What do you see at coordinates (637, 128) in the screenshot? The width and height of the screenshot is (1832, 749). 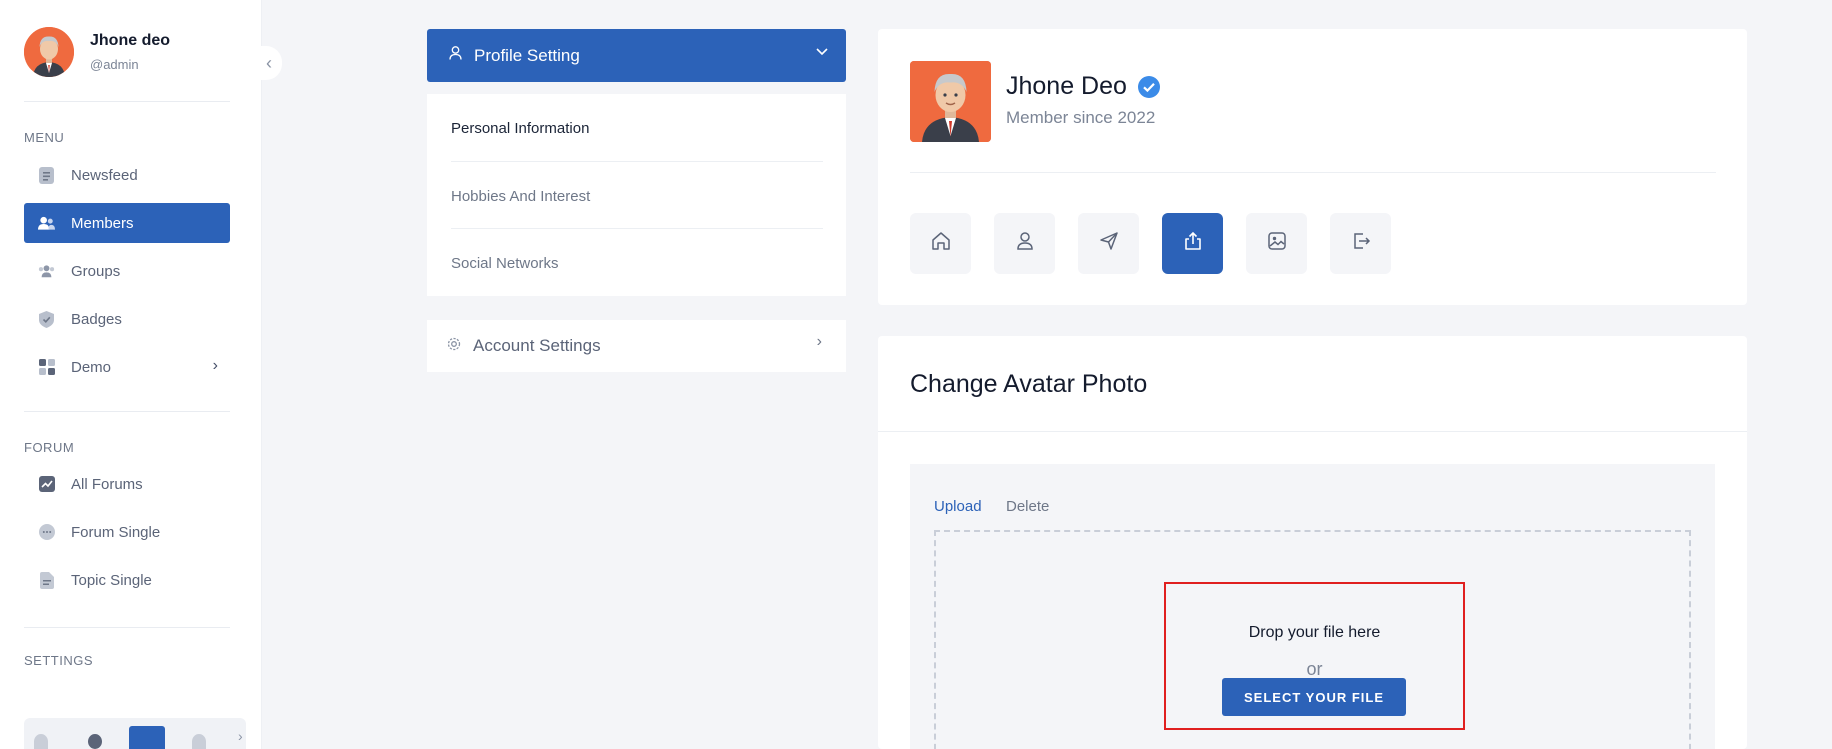 I see `submenu-personal-information: Personal Information` at bounding box center [637, 128].